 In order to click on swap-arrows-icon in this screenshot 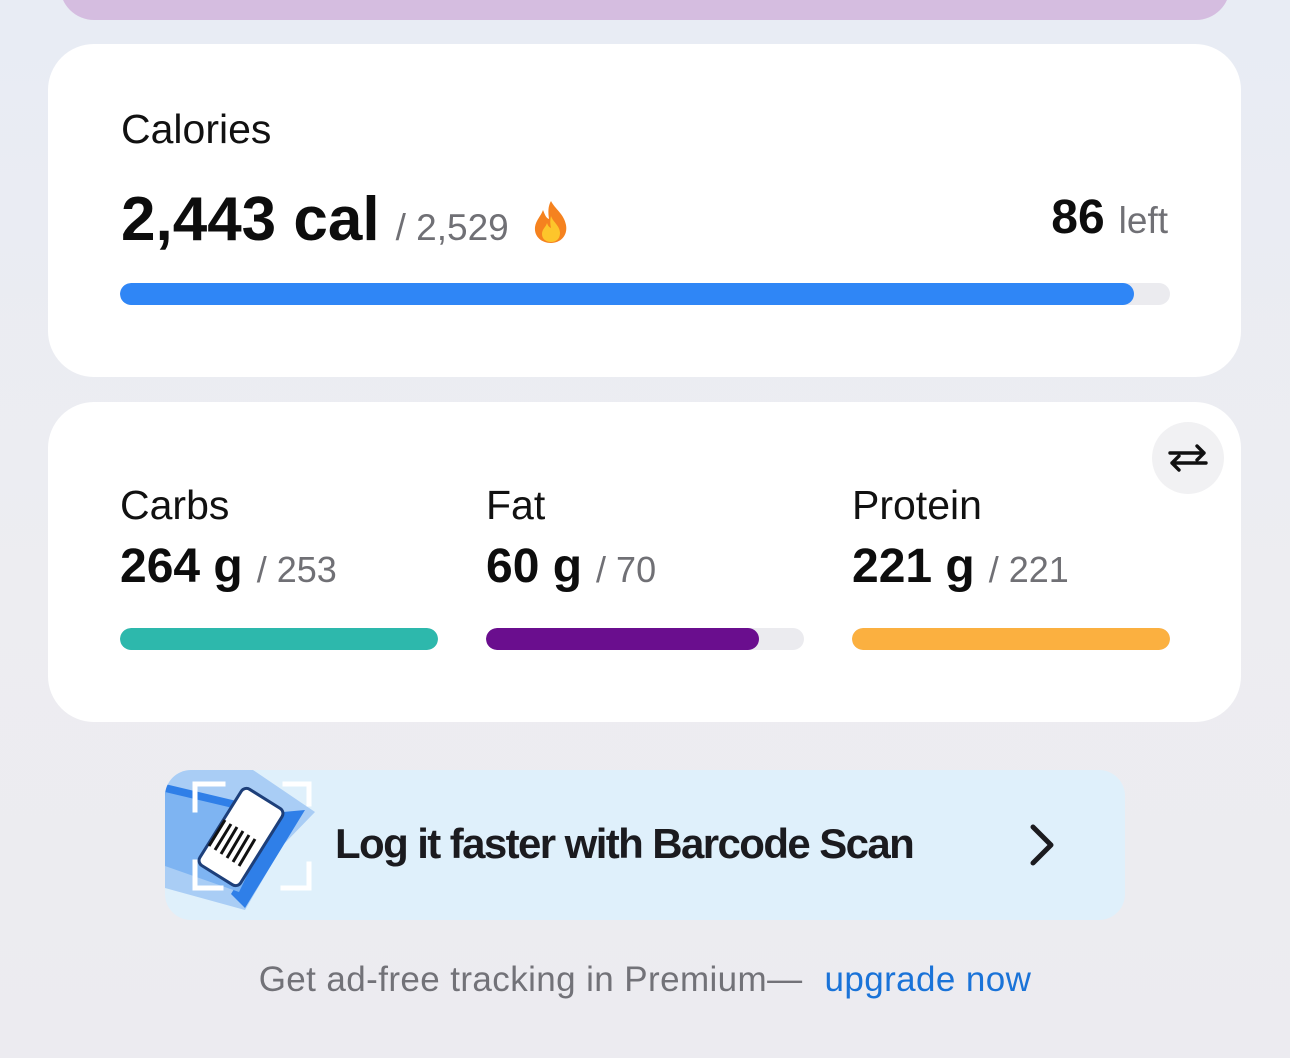, I will do `click(1188, 458)`.